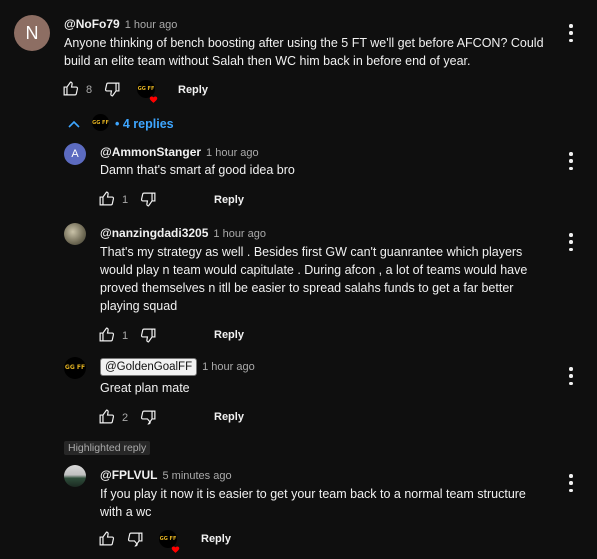 The width and height of the screenshot is (597, 559). I want to click on comment-author: @NoFo79, so click(92, 24).